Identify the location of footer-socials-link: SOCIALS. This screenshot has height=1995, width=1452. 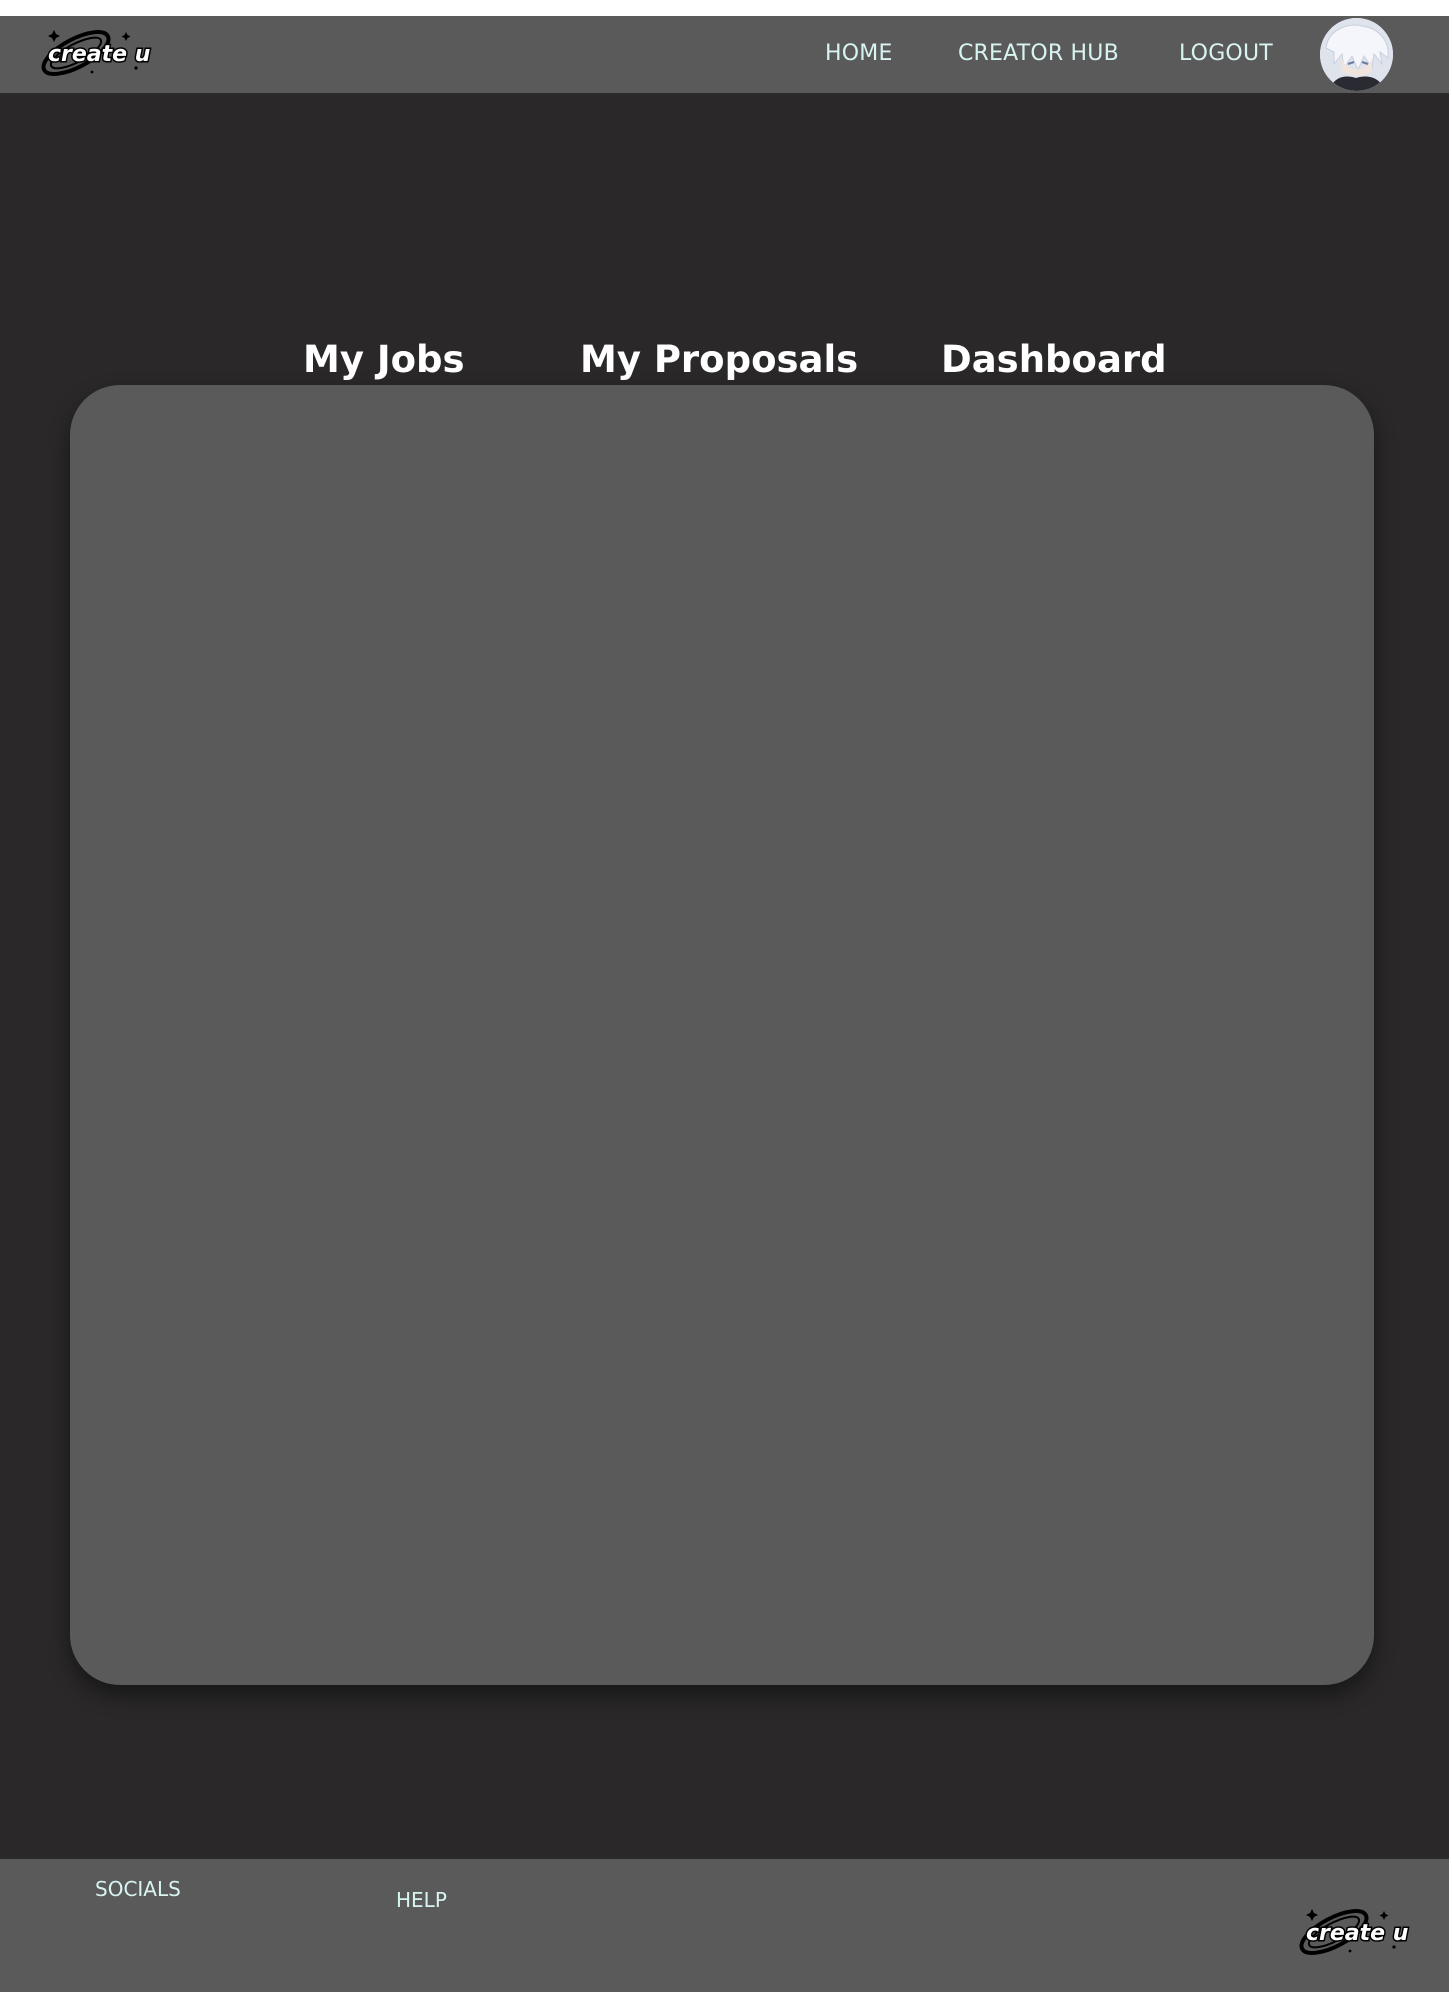
(138, 1889).